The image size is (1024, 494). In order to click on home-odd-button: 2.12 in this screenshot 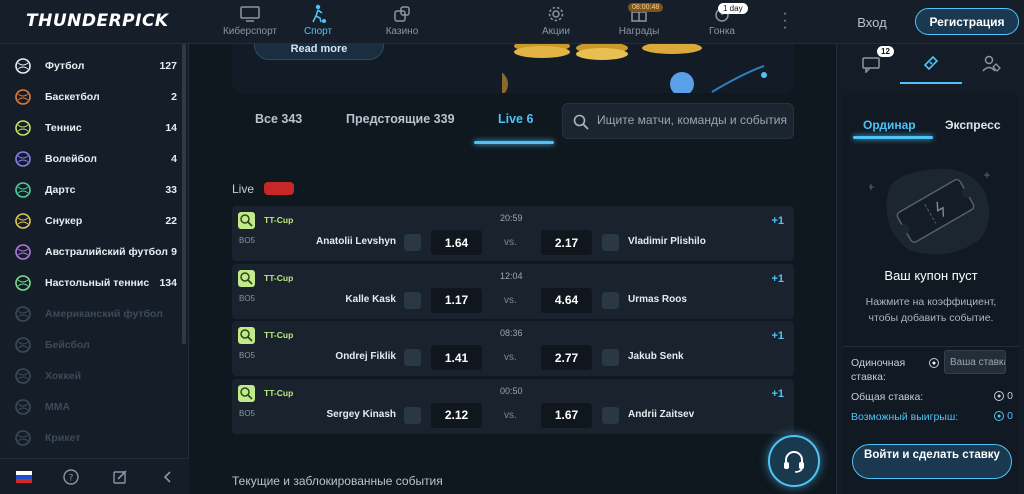, I will do `click(456, 415)`.